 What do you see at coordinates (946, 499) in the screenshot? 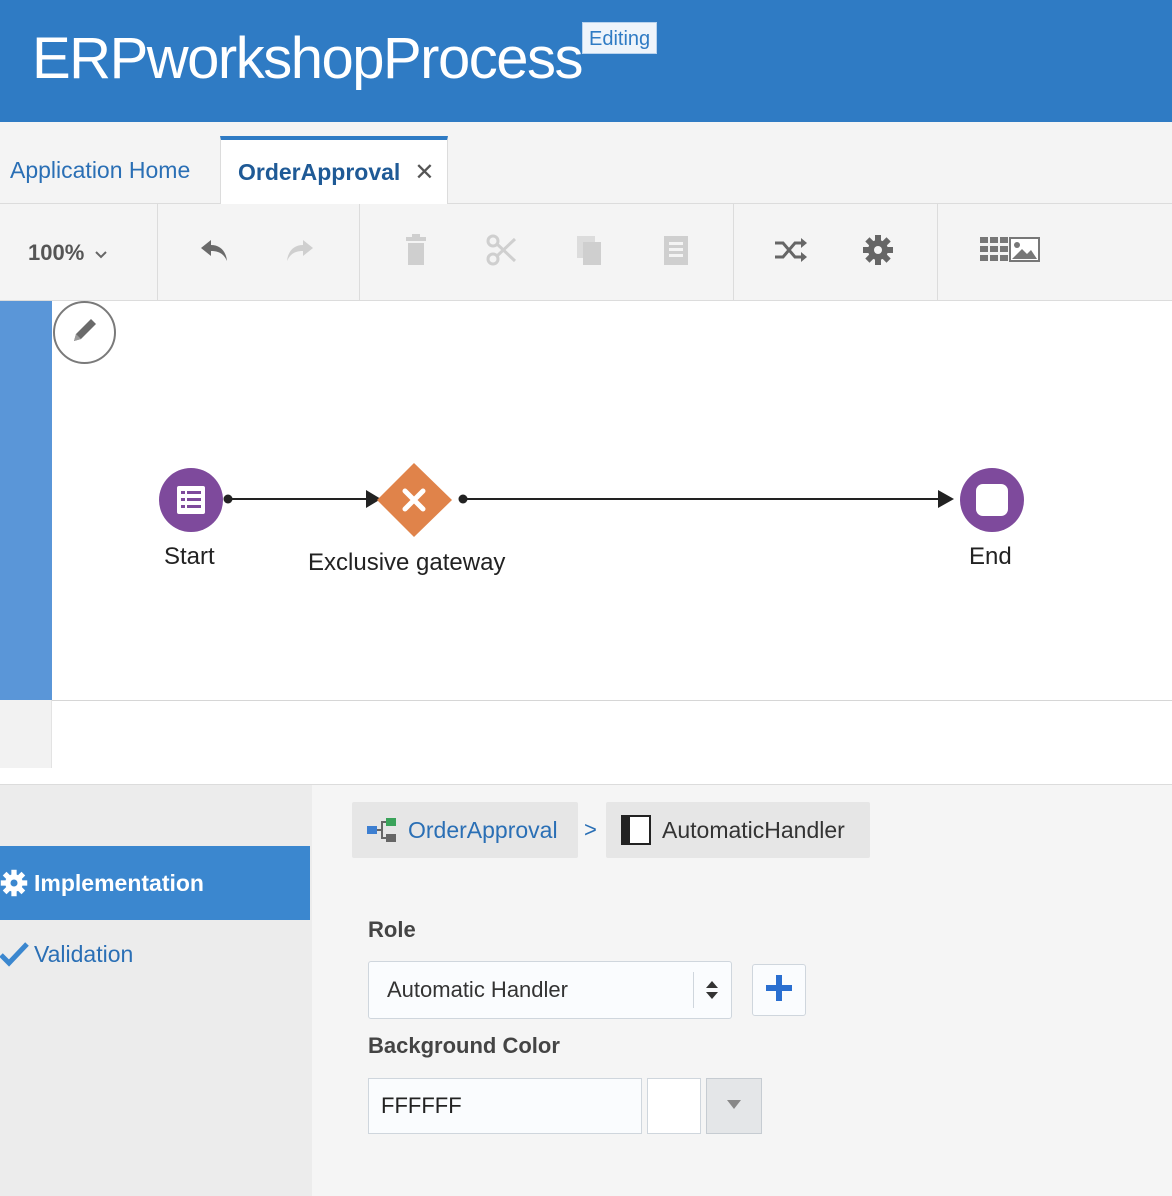
I see `flow-arrowhead` at bounding box center [946, 499].